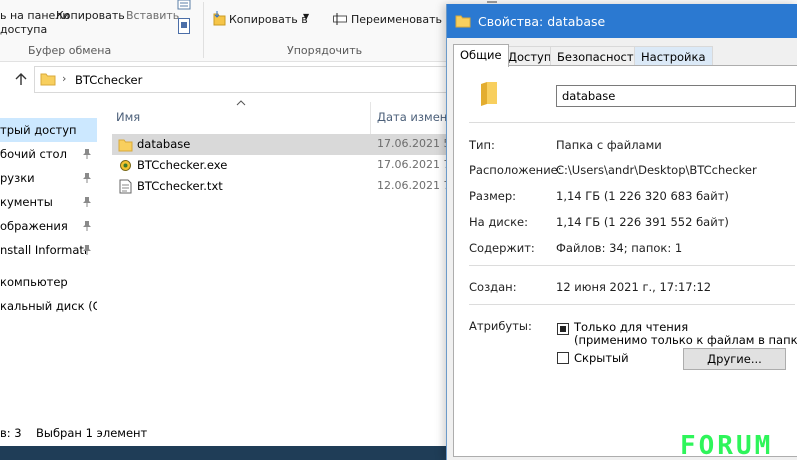 This screenshot has width=797, height=460. I want to click on nav-item: ображения, so click(48, 226).